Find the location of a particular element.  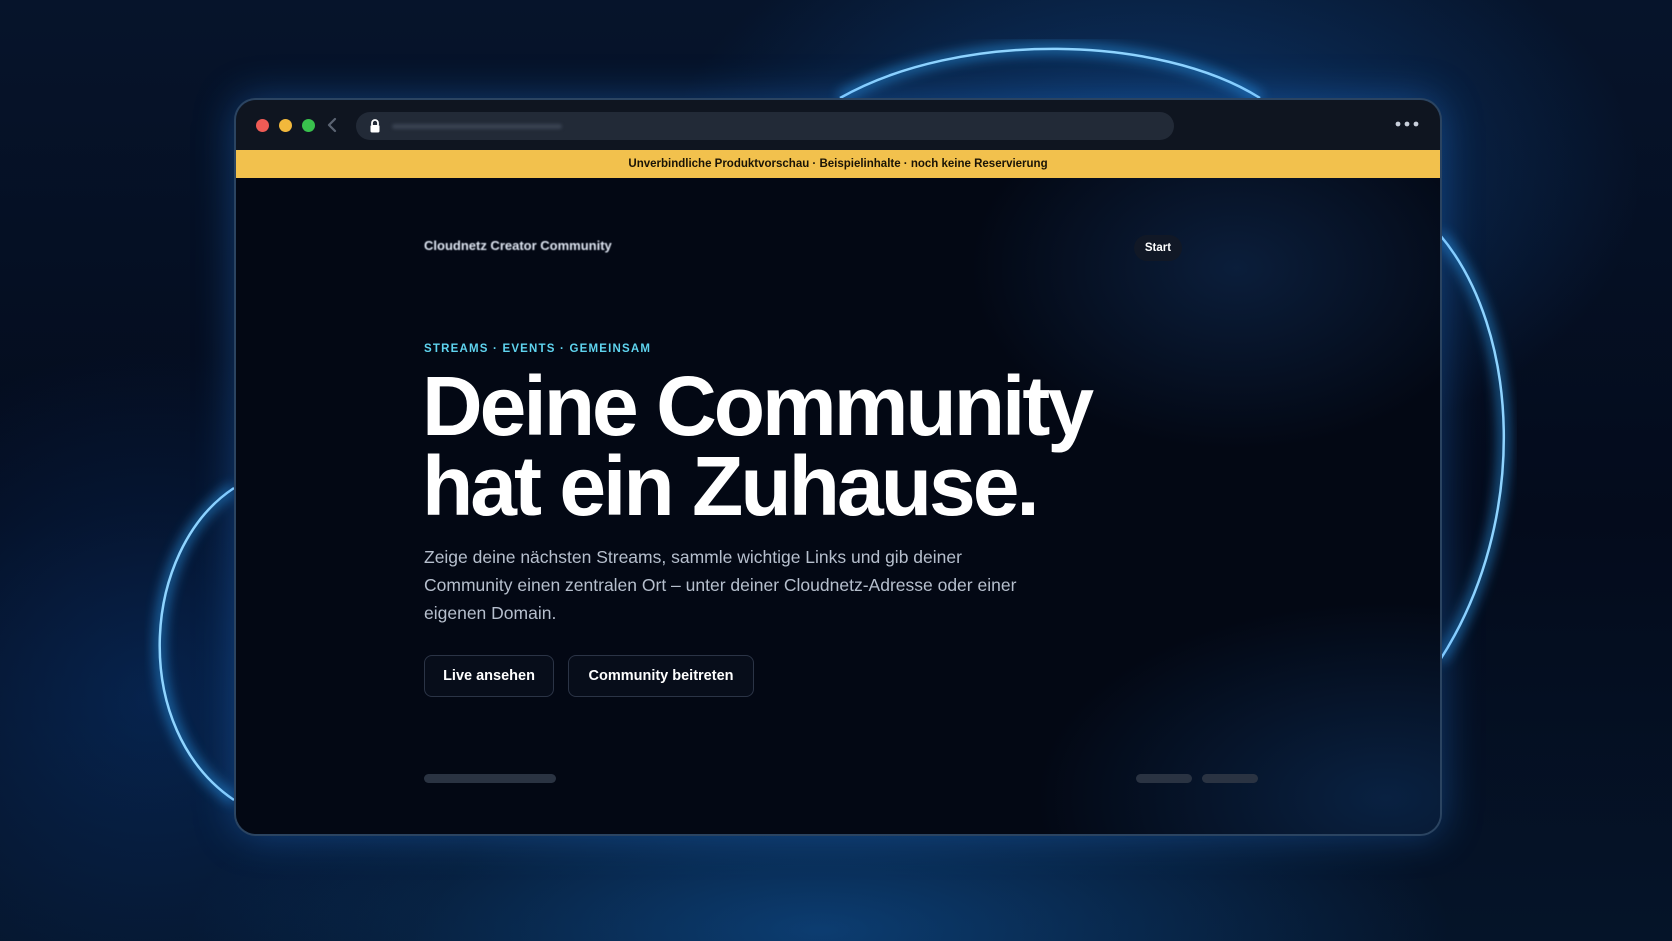

address-bar is located at coordinates (765, 126).